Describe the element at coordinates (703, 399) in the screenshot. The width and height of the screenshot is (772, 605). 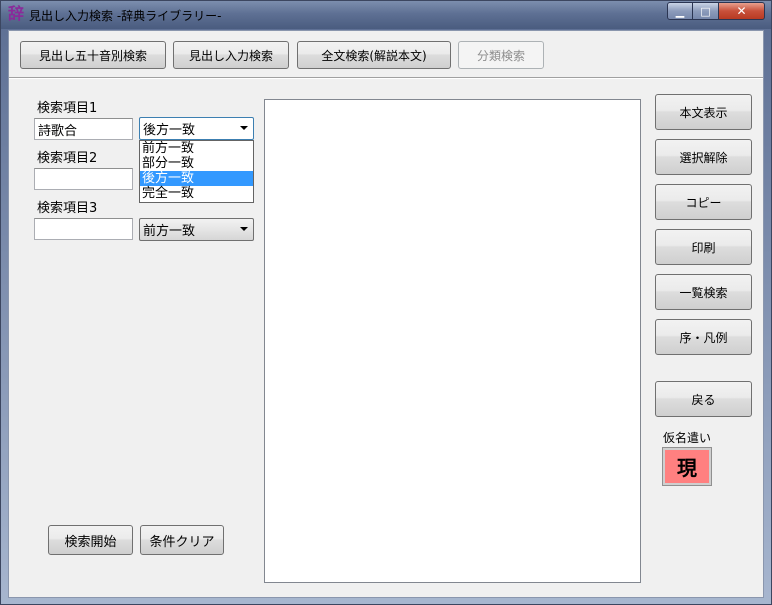
I see `back-button: 戻る` at that location.